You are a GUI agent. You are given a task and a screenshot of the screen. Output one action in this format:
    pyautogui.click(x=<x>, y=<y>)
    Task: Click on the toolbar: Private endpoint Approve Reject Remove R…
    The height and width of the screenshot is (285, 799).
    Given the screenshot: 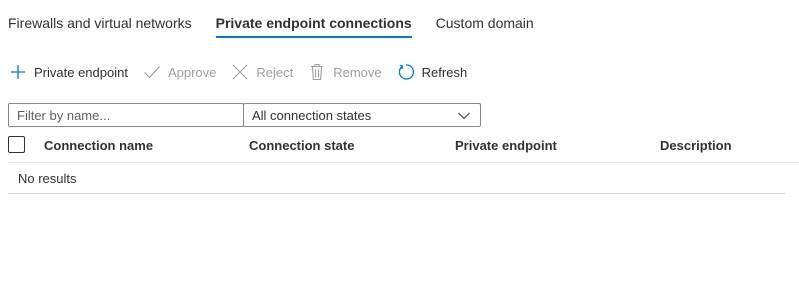 What is the action you would take?
    pyautogui.click(x=244, y=72)
    